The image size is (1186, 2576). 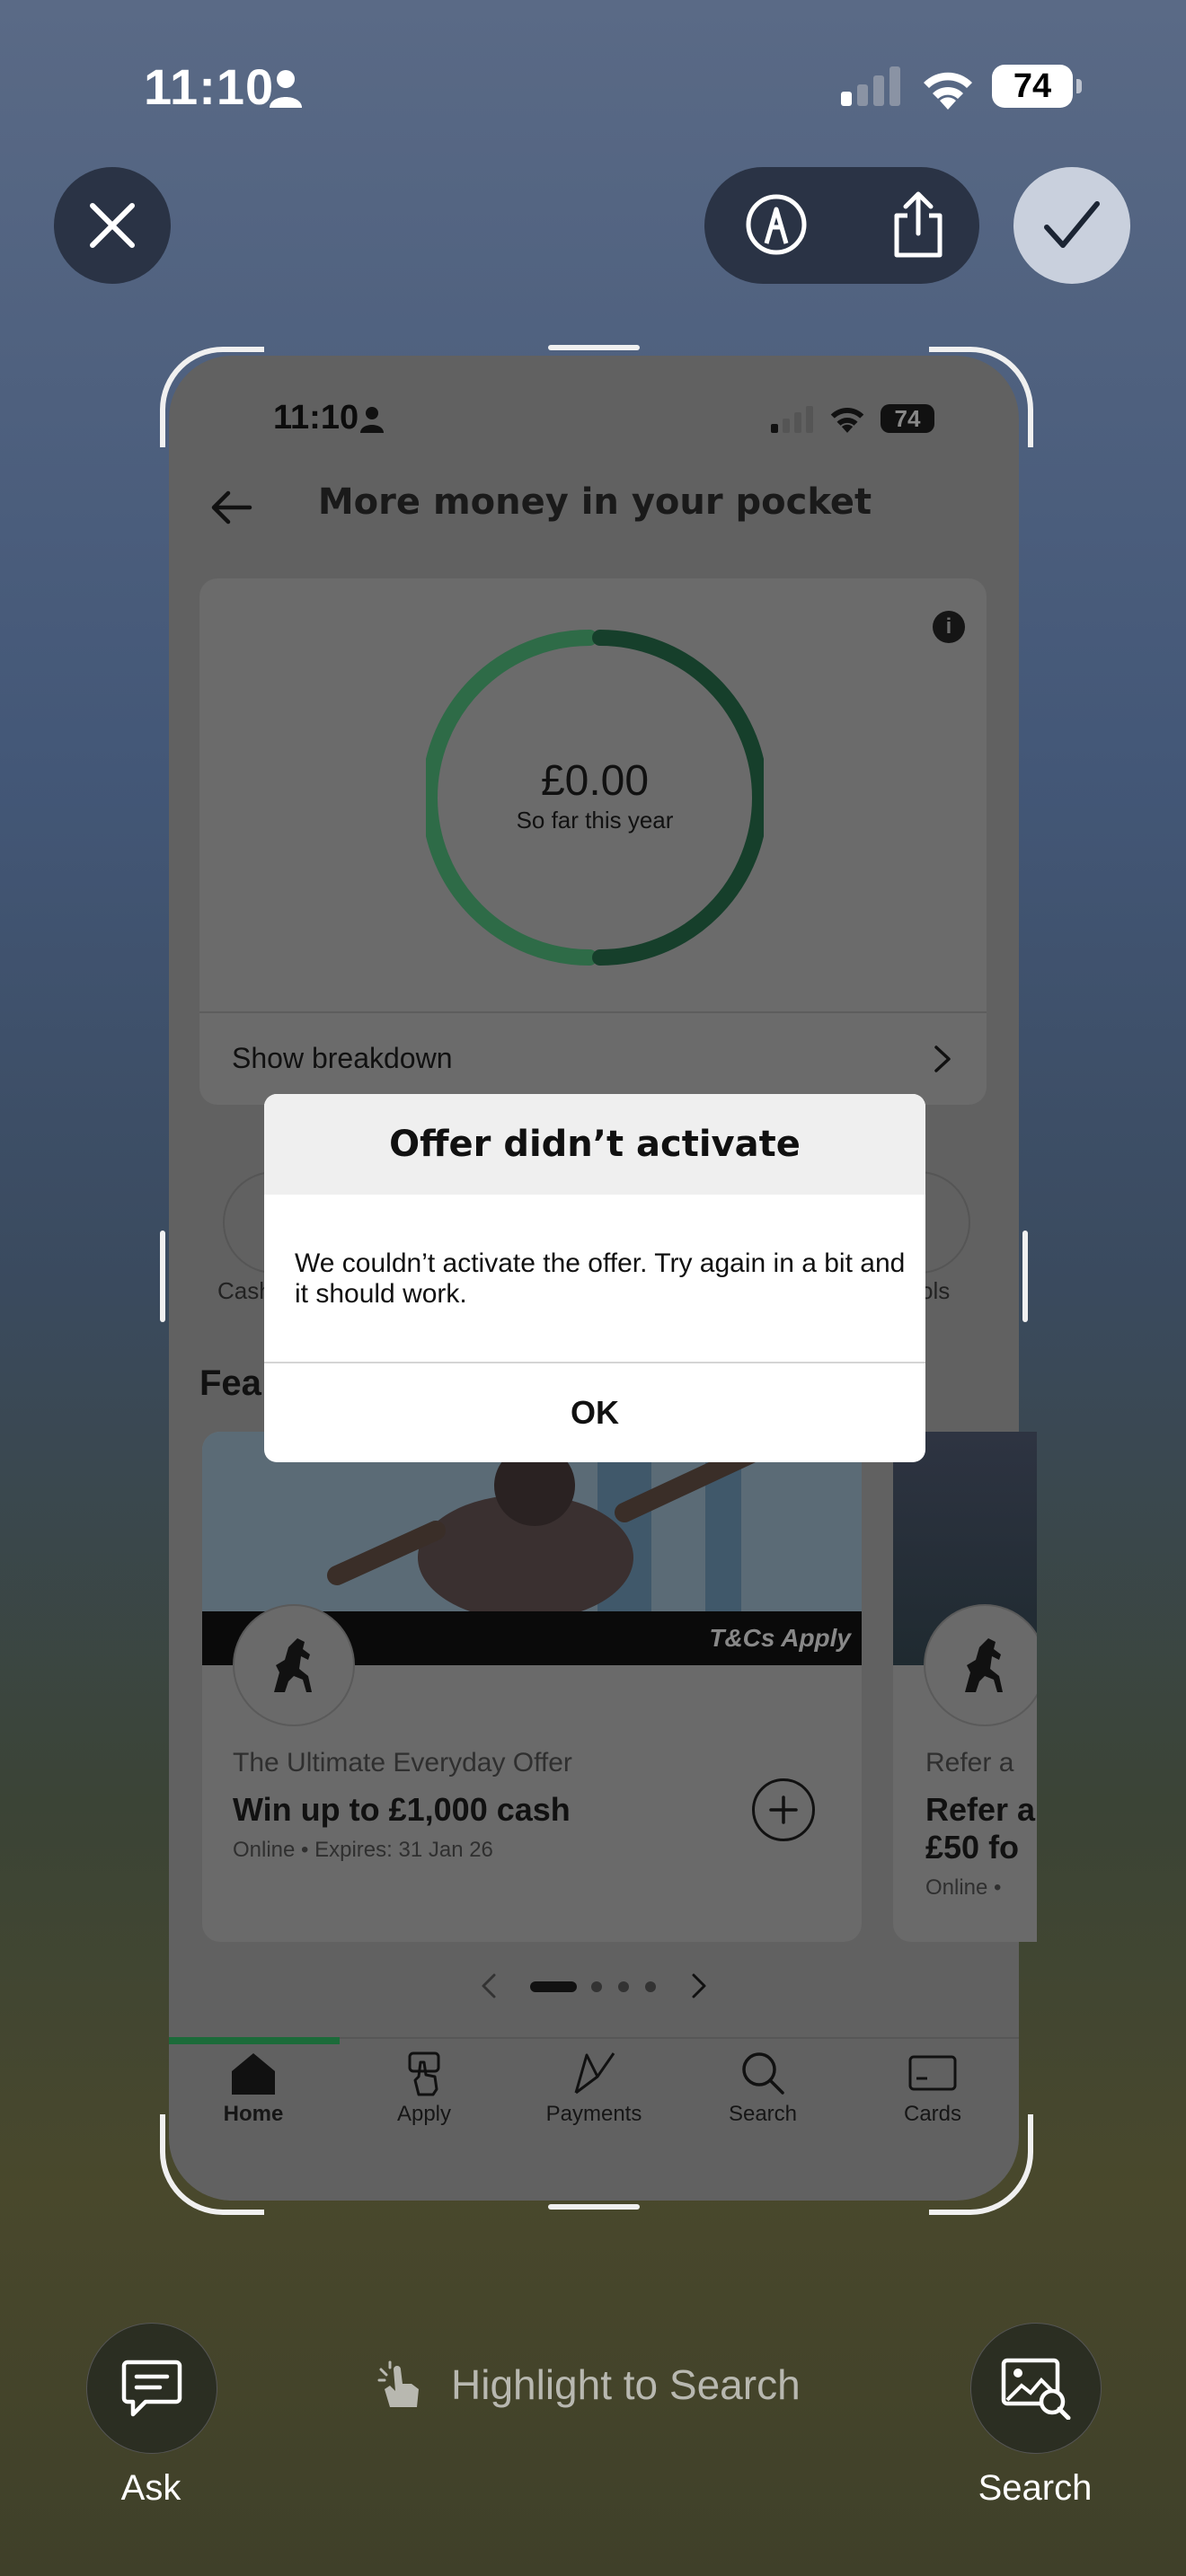 What do you see at coordinates (595, 781) in the screenshot?
I see `savings-amount: £0.00` at bounding box center [595, 781].